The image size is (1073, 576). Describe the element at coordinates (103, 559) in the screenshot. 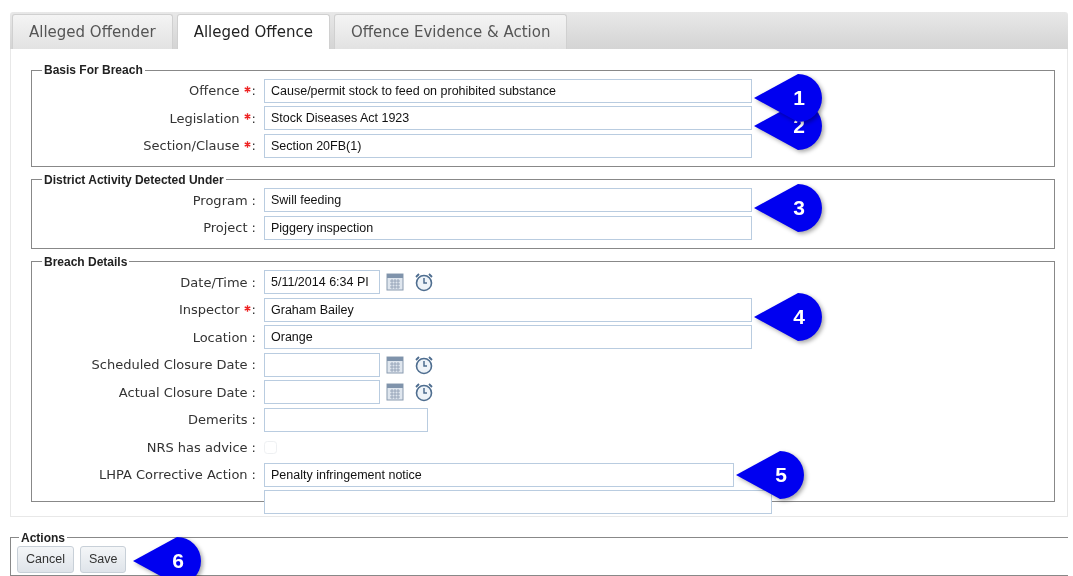

I see `action-button: Save` at that location.